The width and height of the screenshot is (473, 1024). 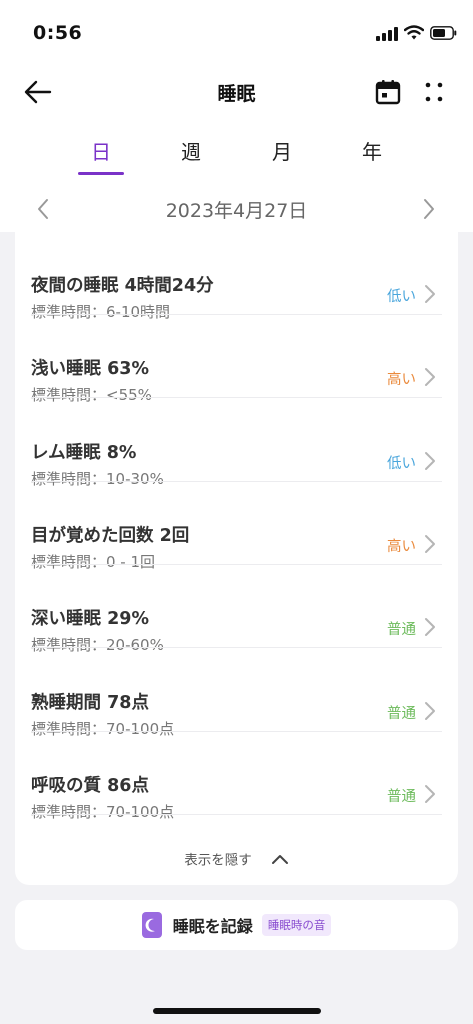 I want to click on metric-row: 深い睡眠 29% 標準時間：20-60% 普通, so click(x=236, y=609).